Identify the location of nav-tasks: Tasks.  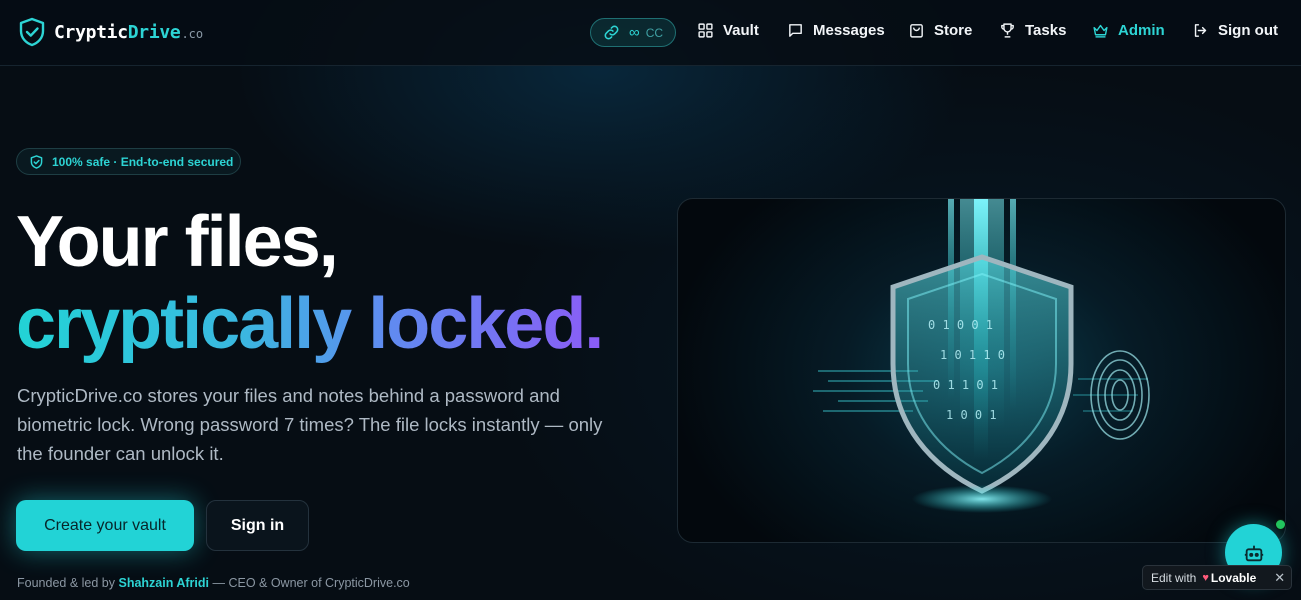
(1032, 30).